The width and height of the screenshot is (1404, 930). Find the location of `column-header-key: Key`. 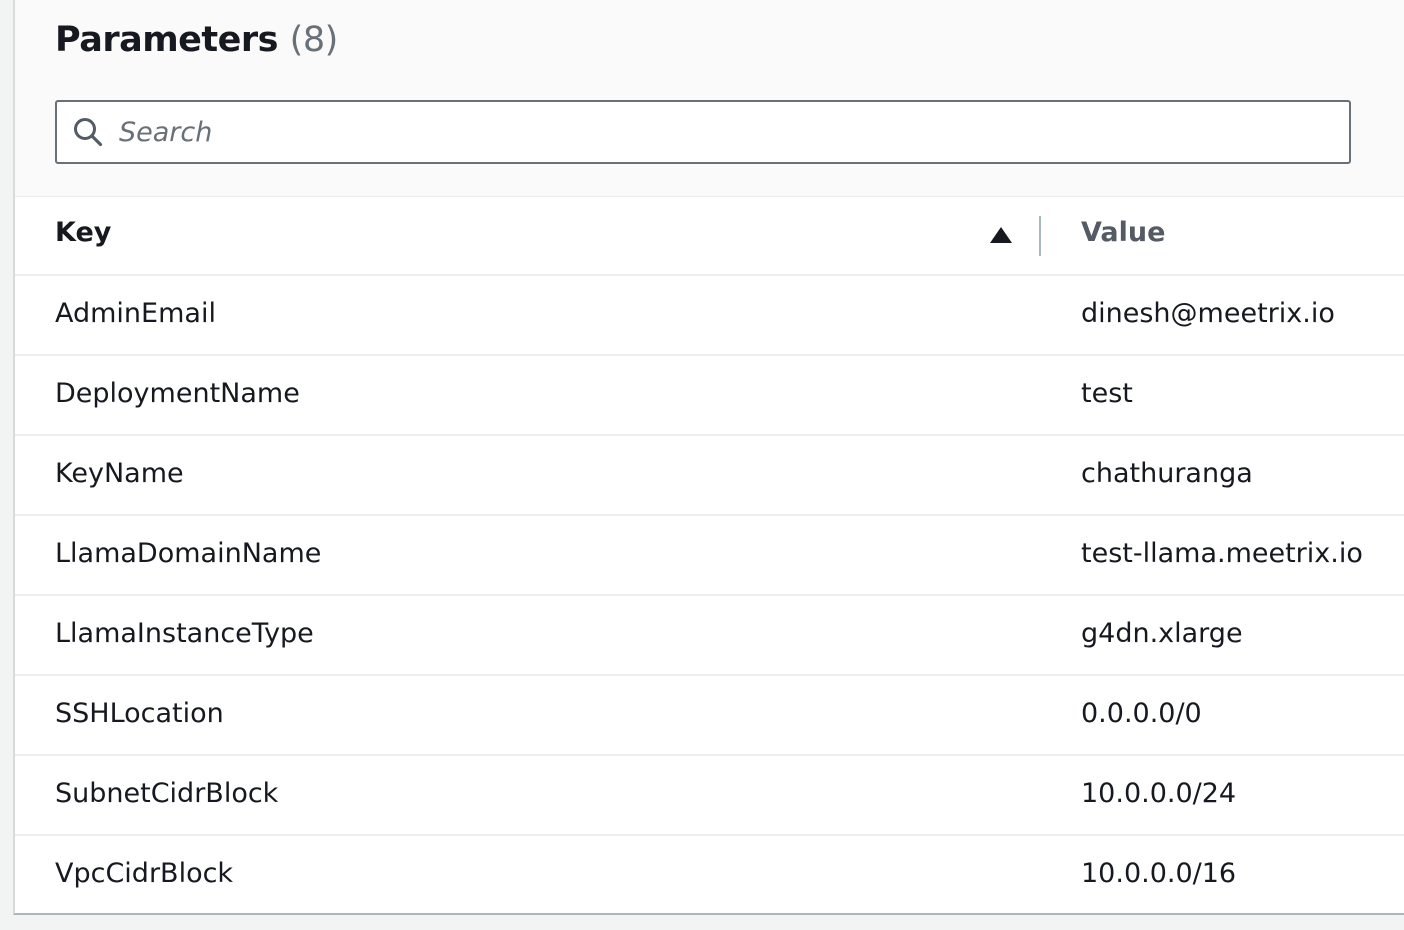

column-header-key: Key is located at coordinates (83, 232).